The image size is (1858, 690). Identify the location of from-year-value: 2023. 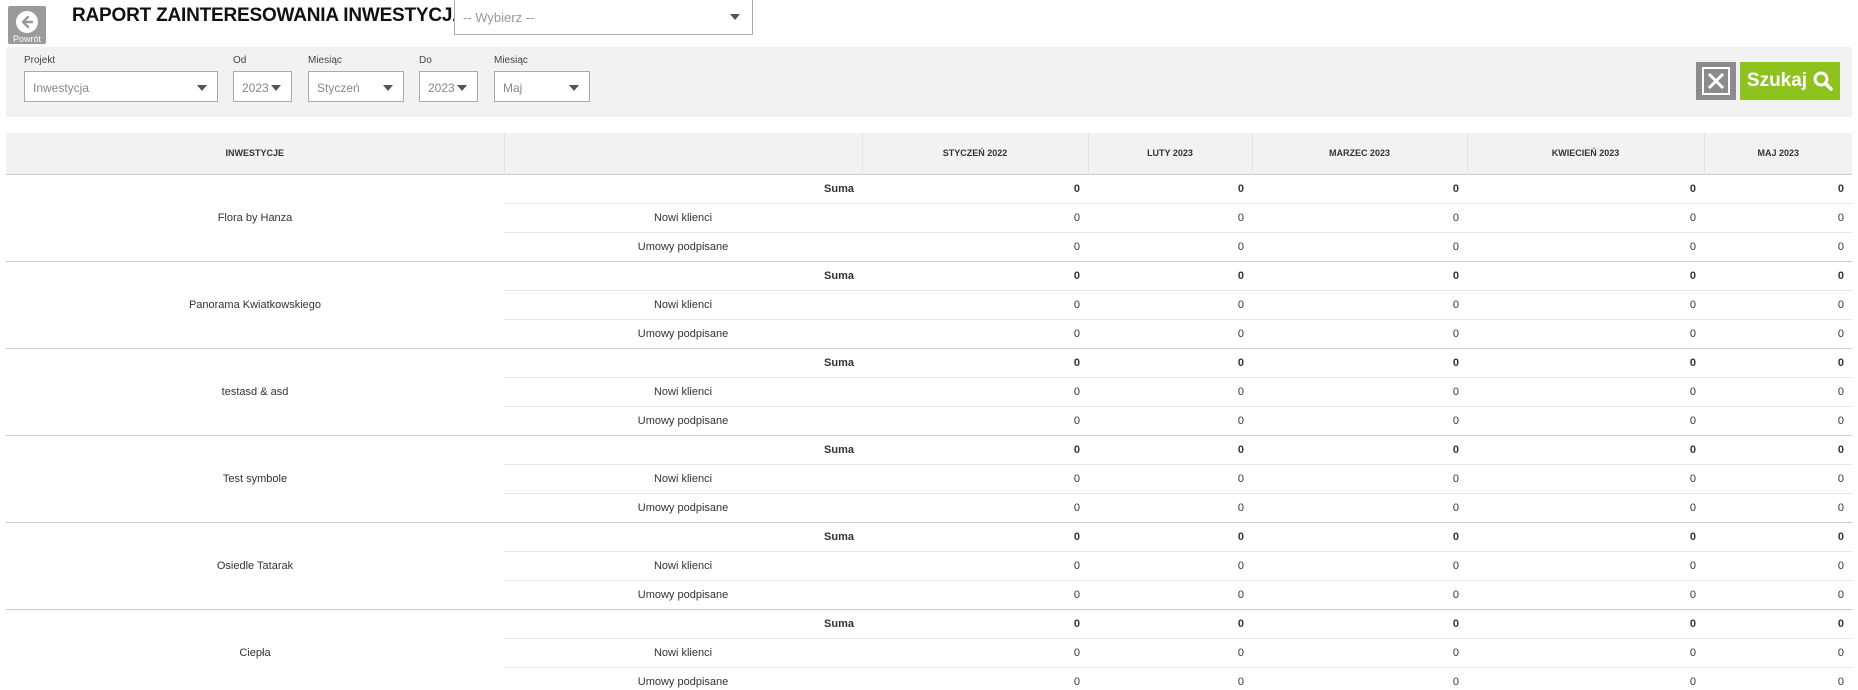
(255, 88).